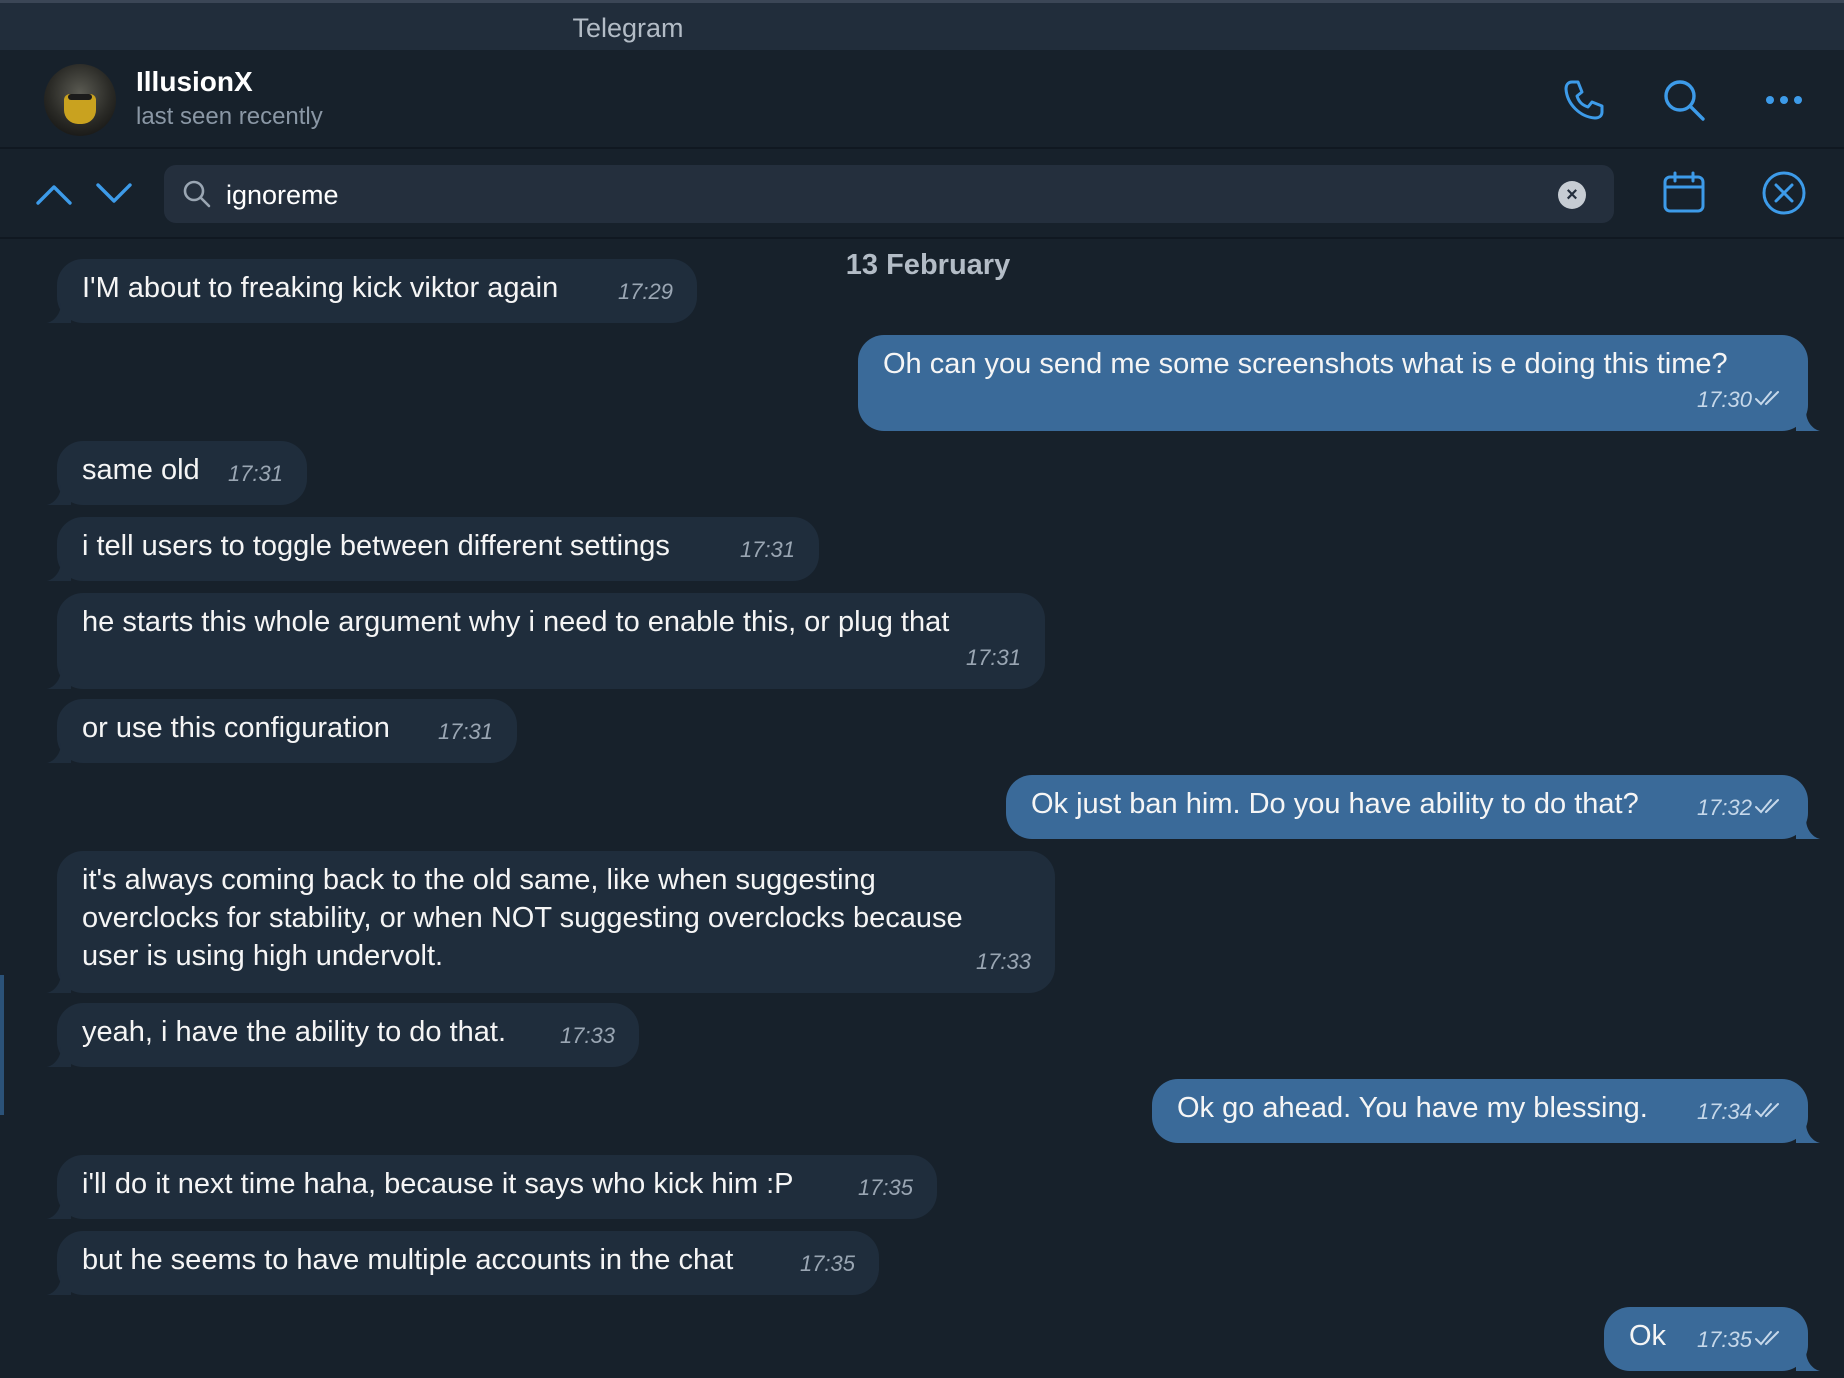 The width and height of the screenshot is (1844, 1378). Describe the element at coordinates (114, 193) in the screenshot. I see `chevron-down-icon` at that location.